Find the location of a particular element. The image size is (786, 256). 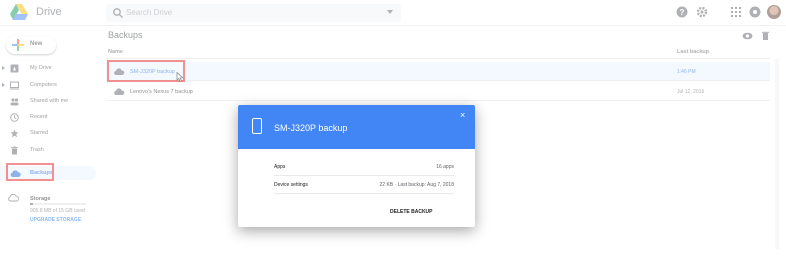

dialog-title: SM-J320P backup is located at coordinates (311, 128).